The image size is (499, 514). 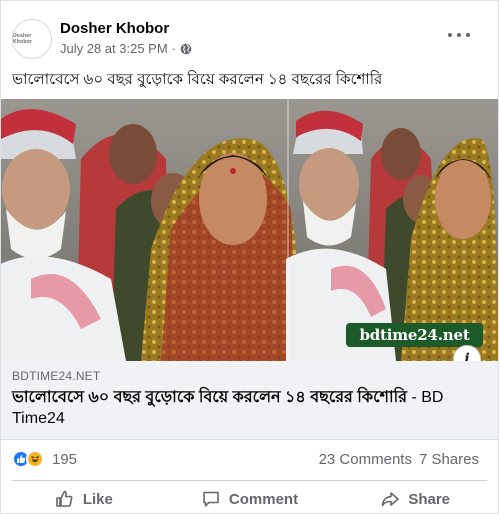 I want to click on post-actions-bar: Like Comment Share, so click(x=249, y=499).